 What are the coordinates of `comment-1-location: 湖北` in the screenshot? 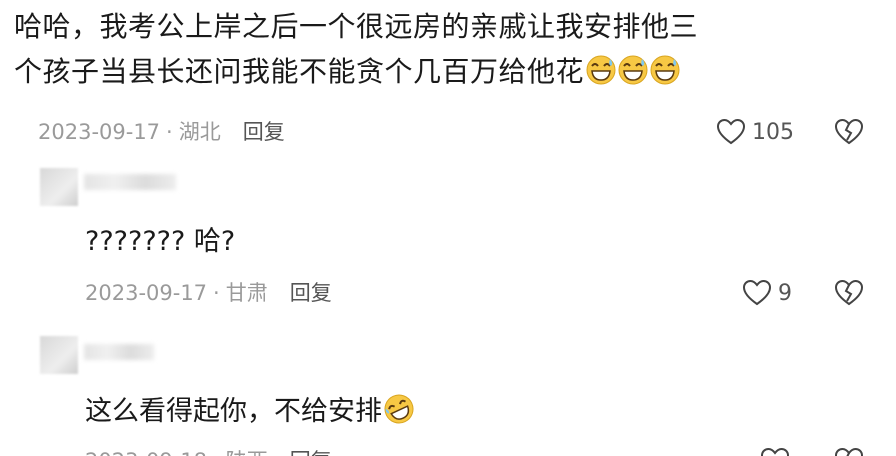 It's located at (199, 132).